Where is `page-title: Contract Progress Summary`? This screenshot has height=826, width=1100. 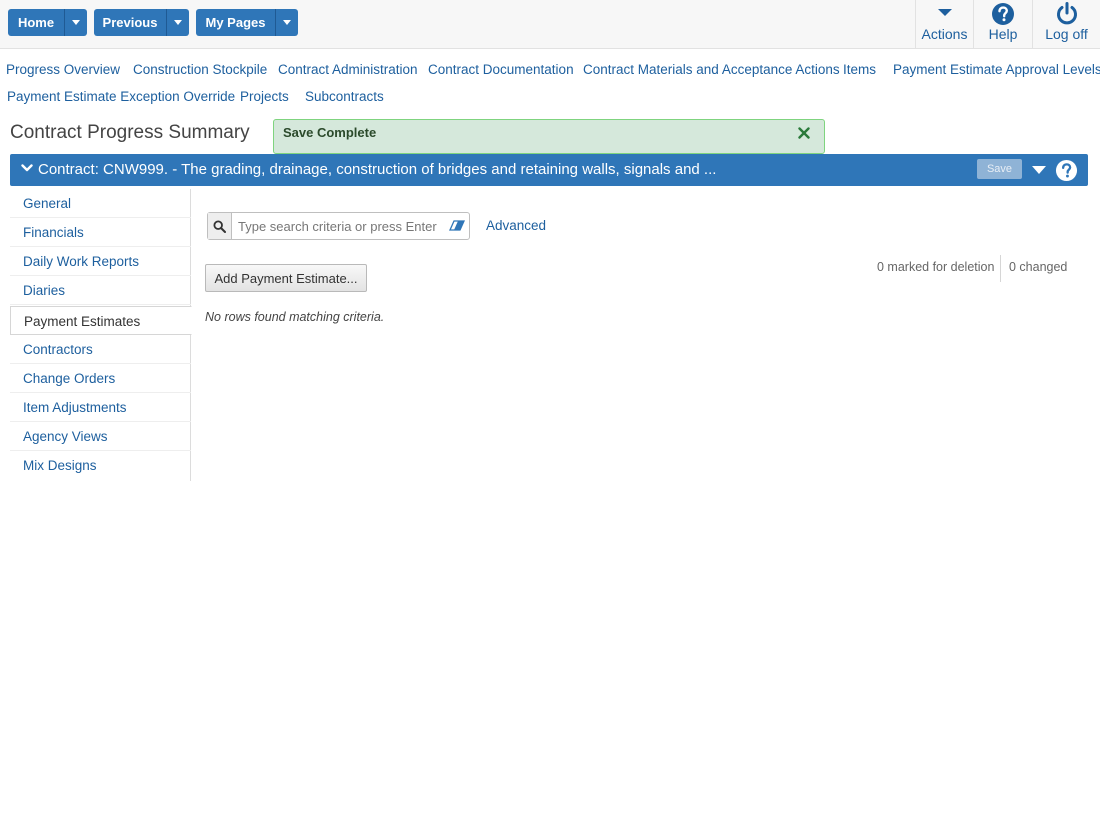 page-title: Contract Progress Summary is located at coordinates (130, 132).